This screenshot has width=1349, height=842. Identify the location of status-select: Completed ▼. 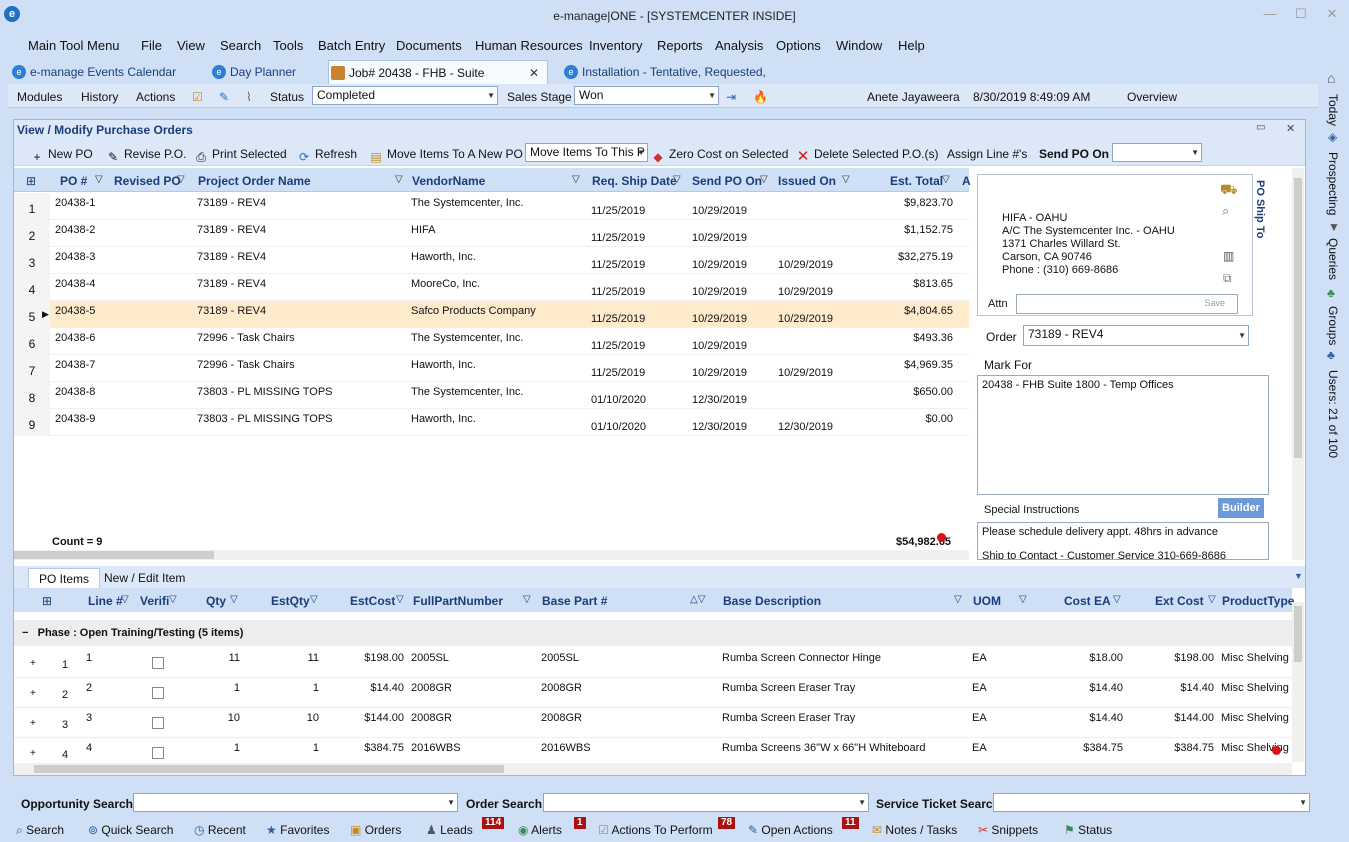
(405, 95).